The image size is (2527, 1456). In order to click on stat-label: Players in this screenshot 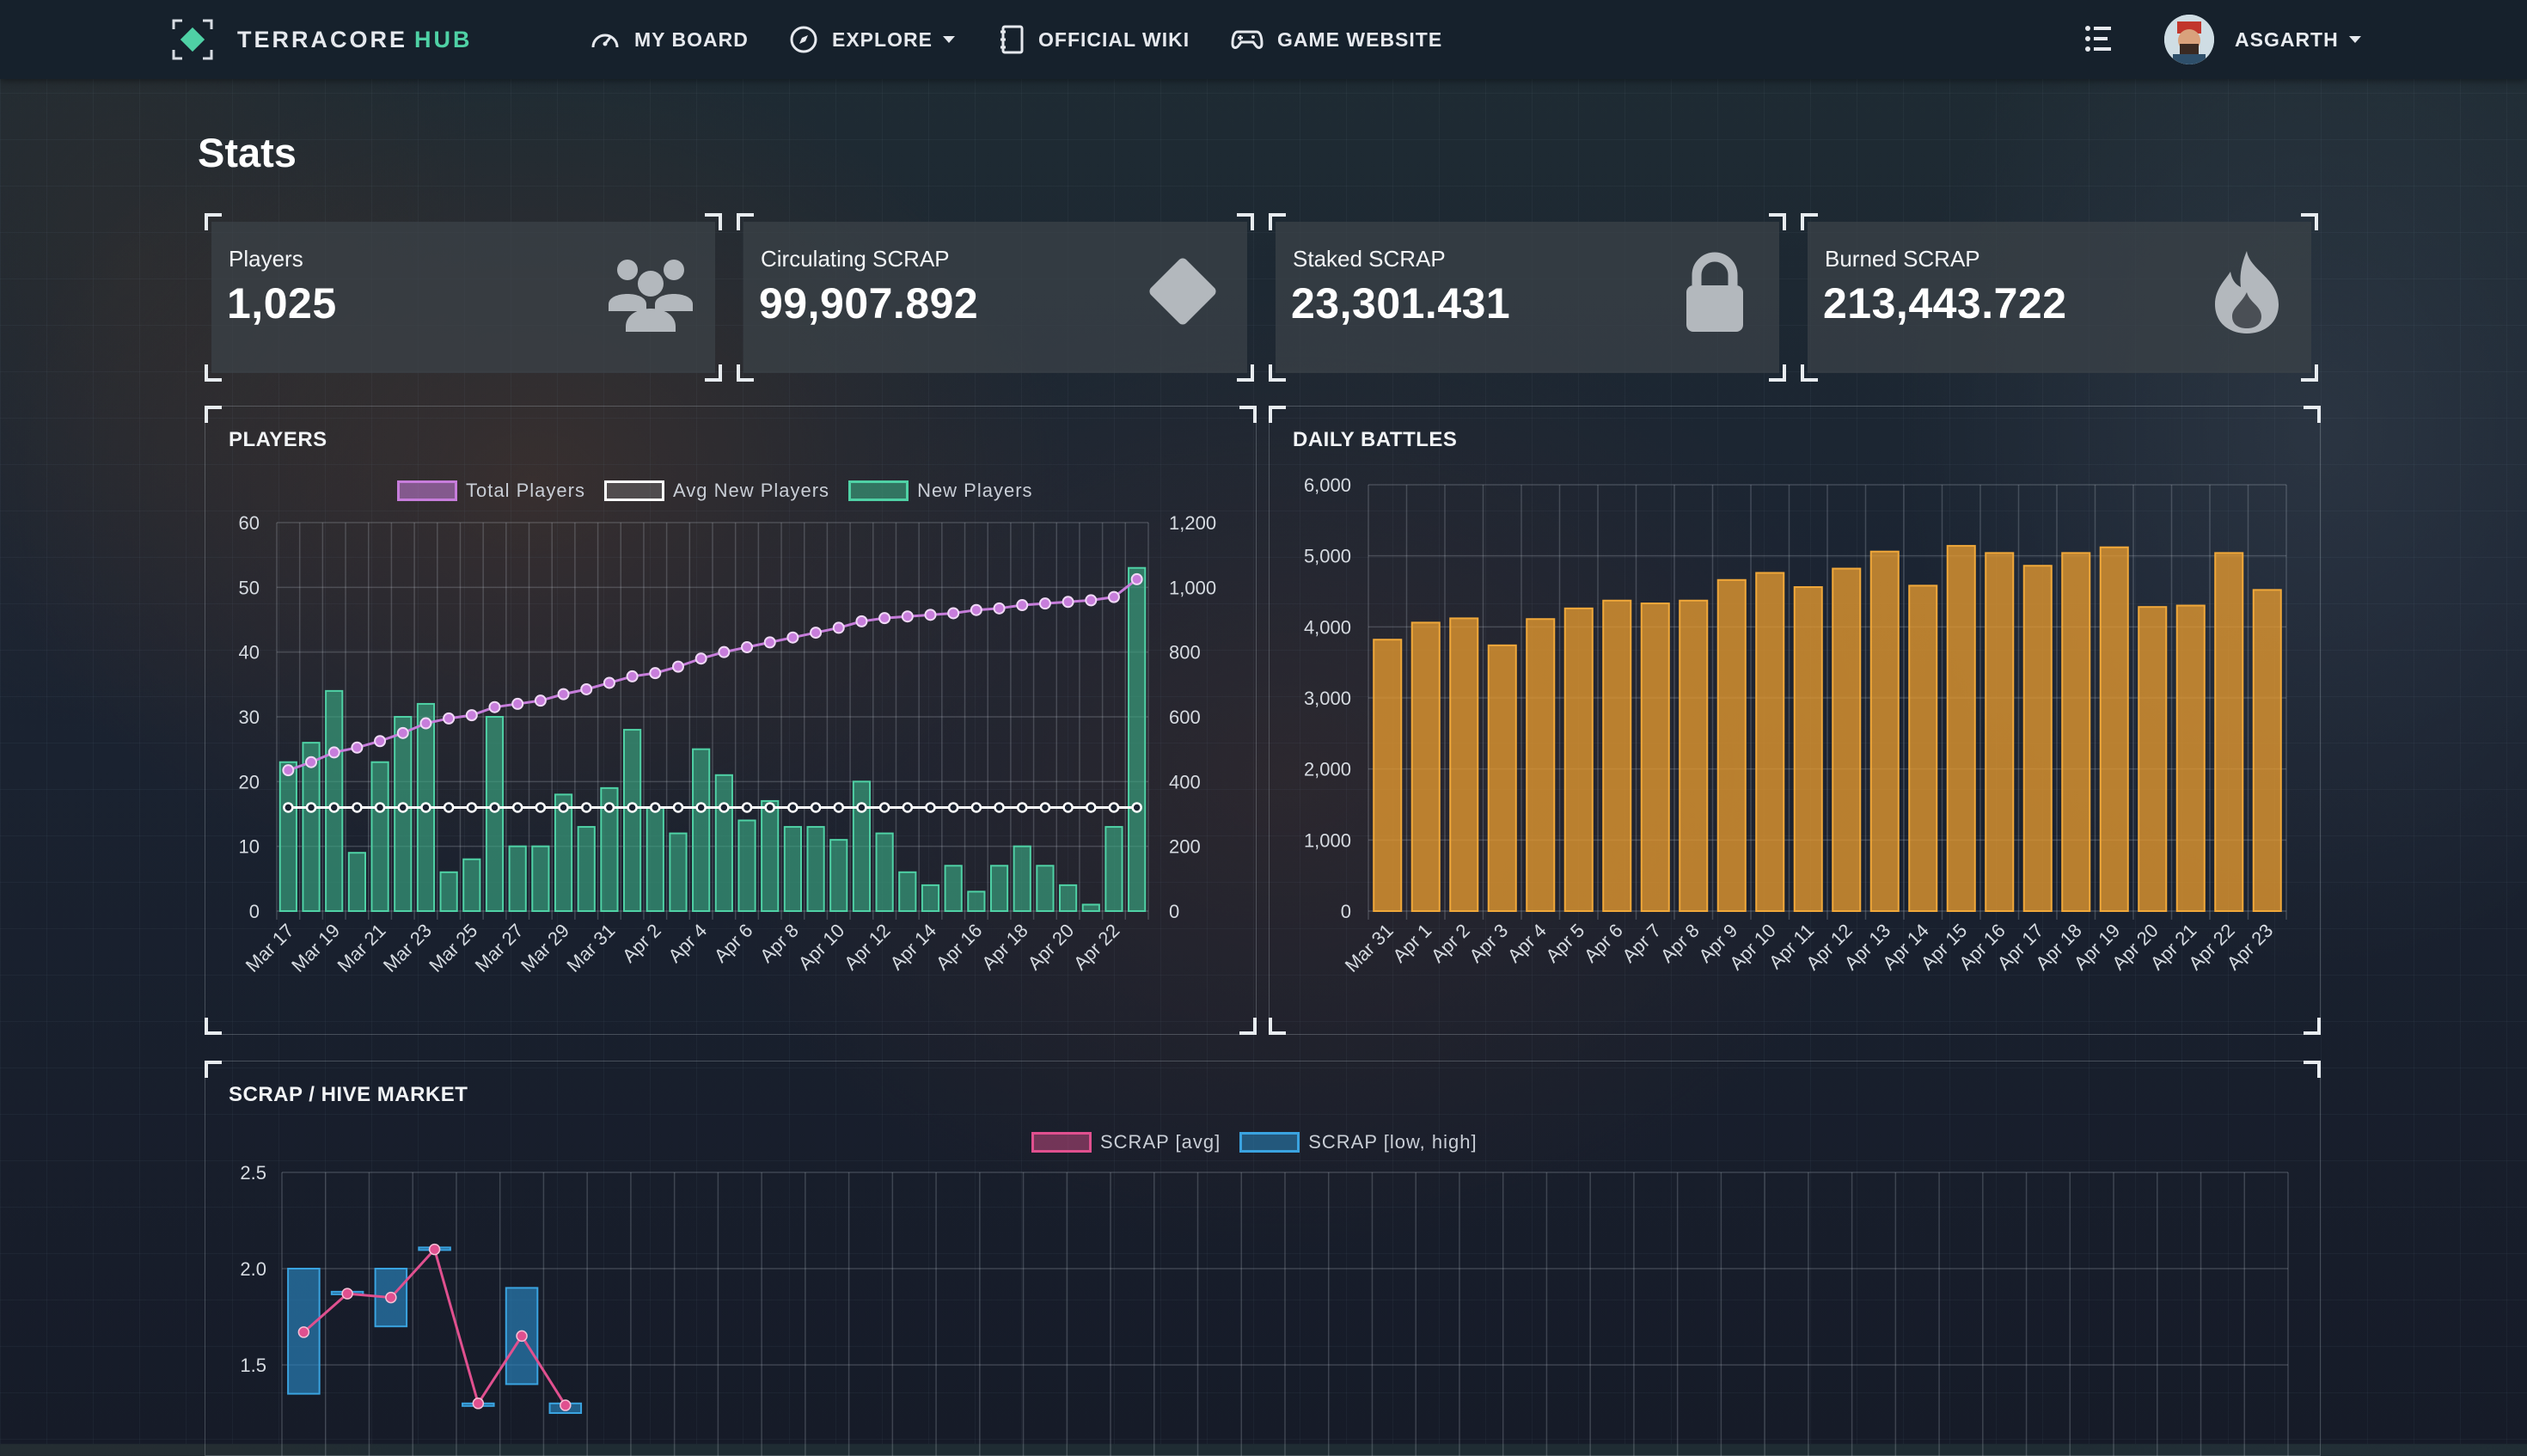, I will do `click(266, 259)`.